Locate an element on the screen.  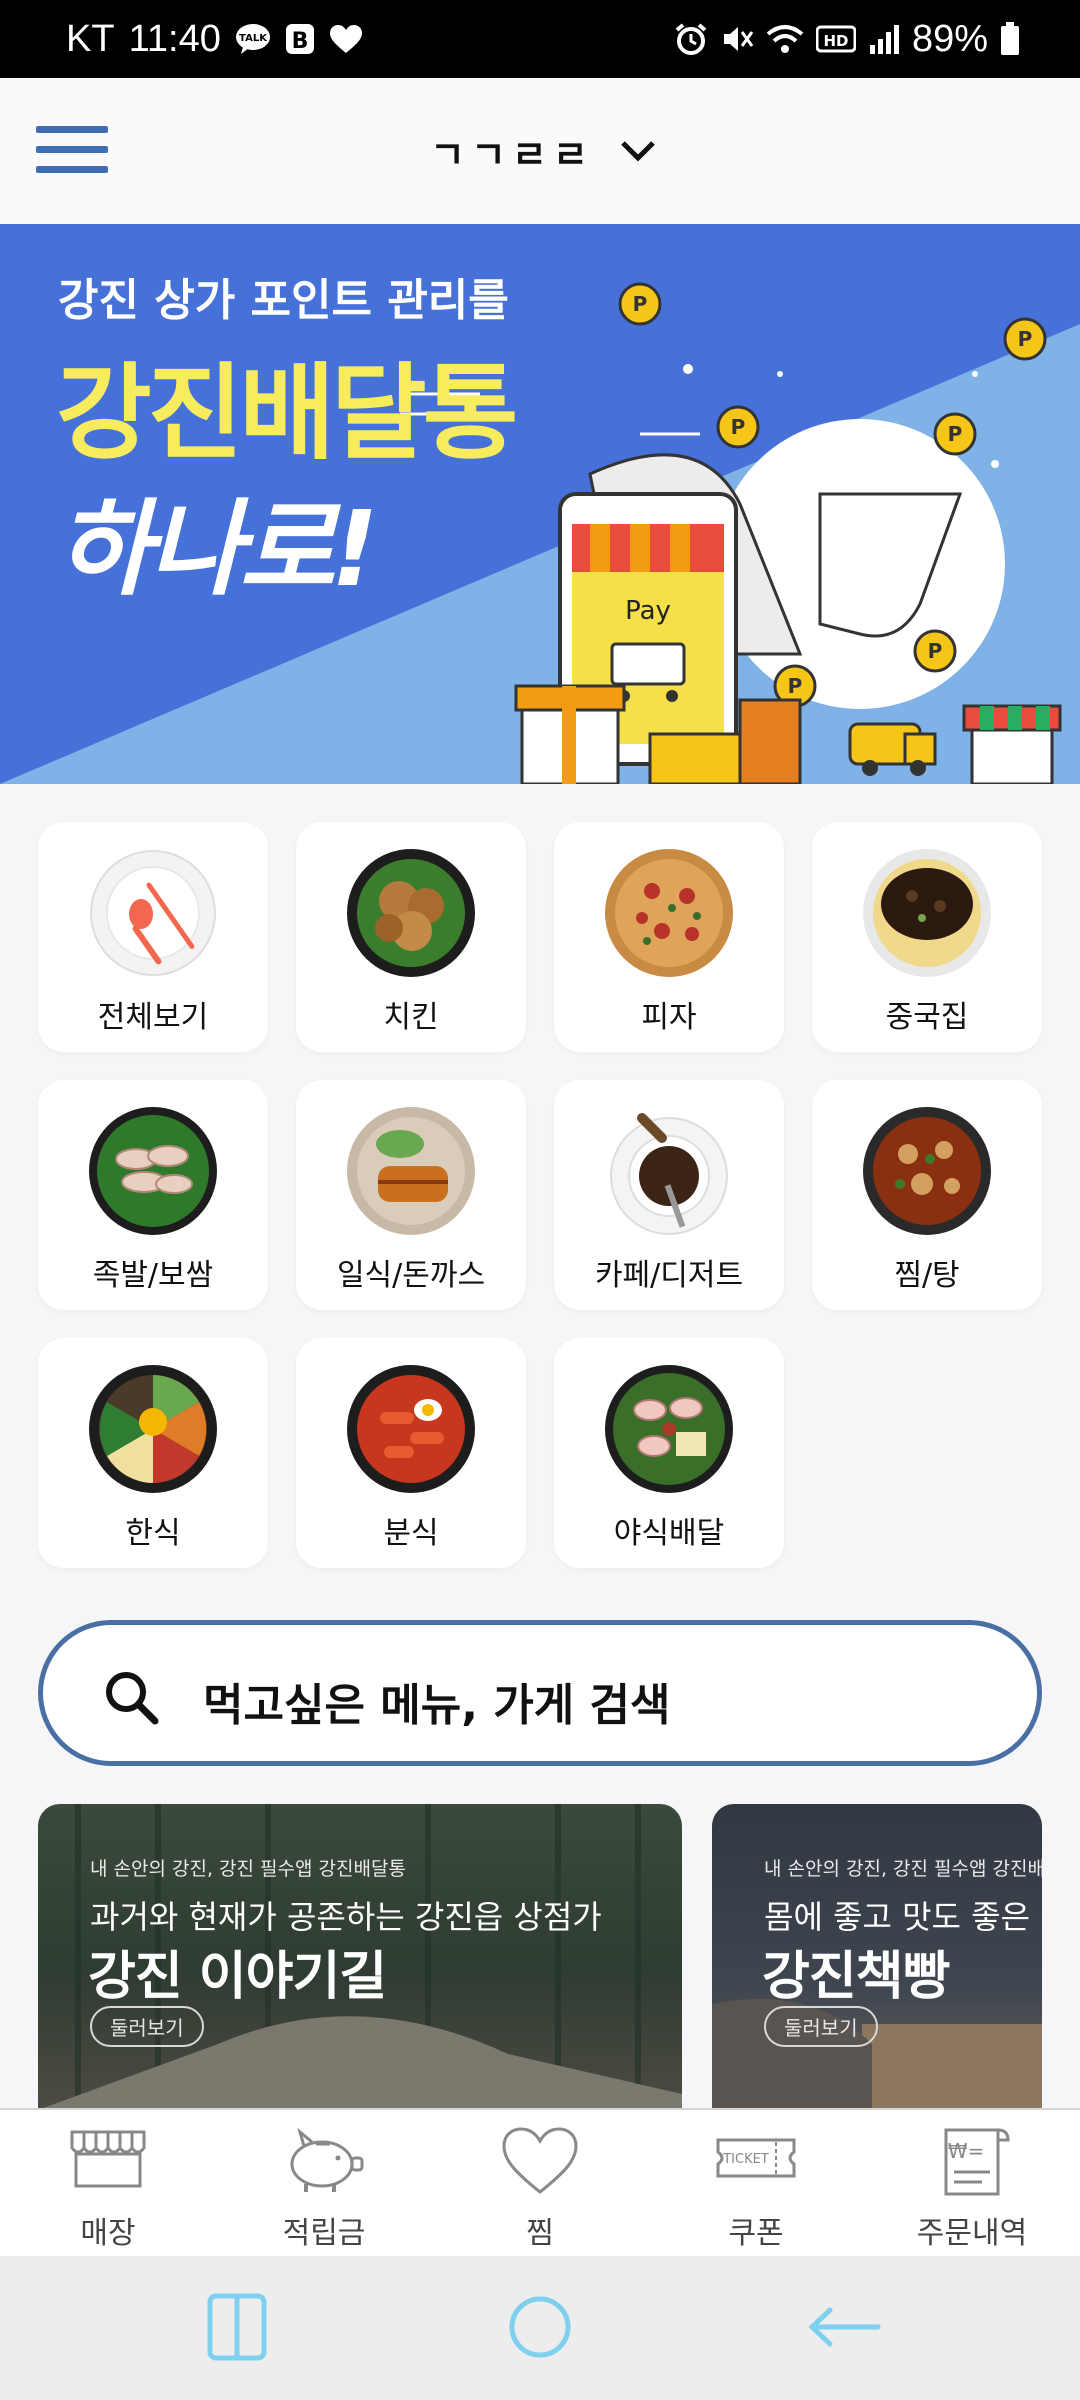
plate-icon is located at coordinates (153, 913).